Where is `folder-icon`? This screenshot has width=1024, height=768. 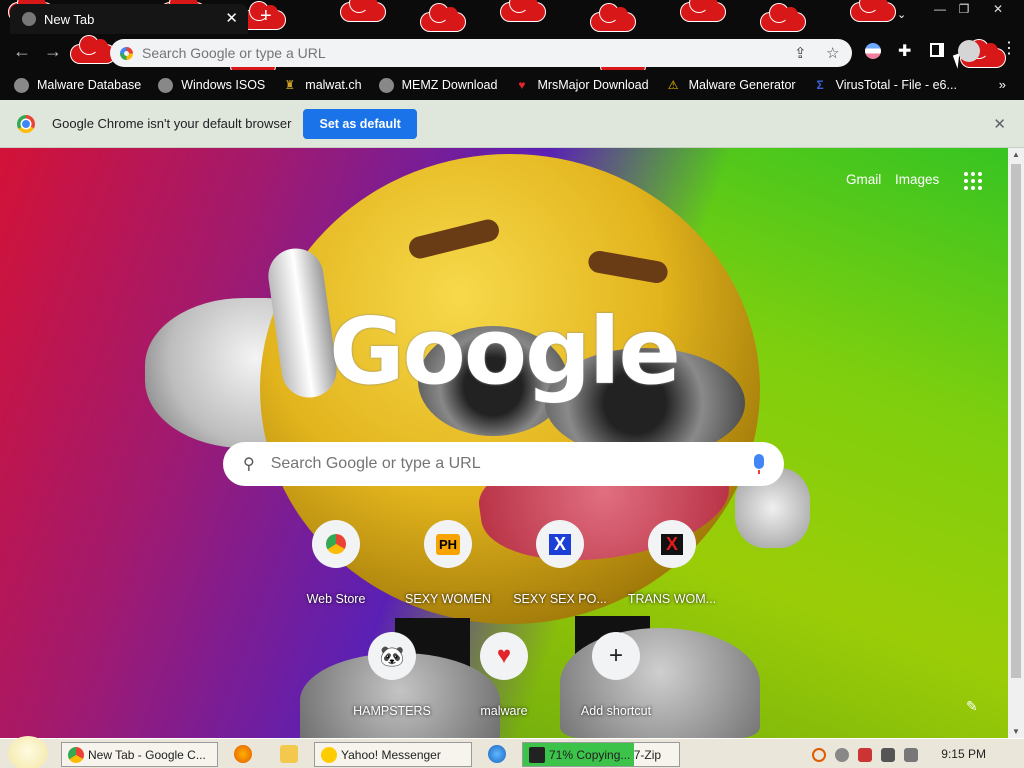 folder-icon is located at coordinates (289, 754).